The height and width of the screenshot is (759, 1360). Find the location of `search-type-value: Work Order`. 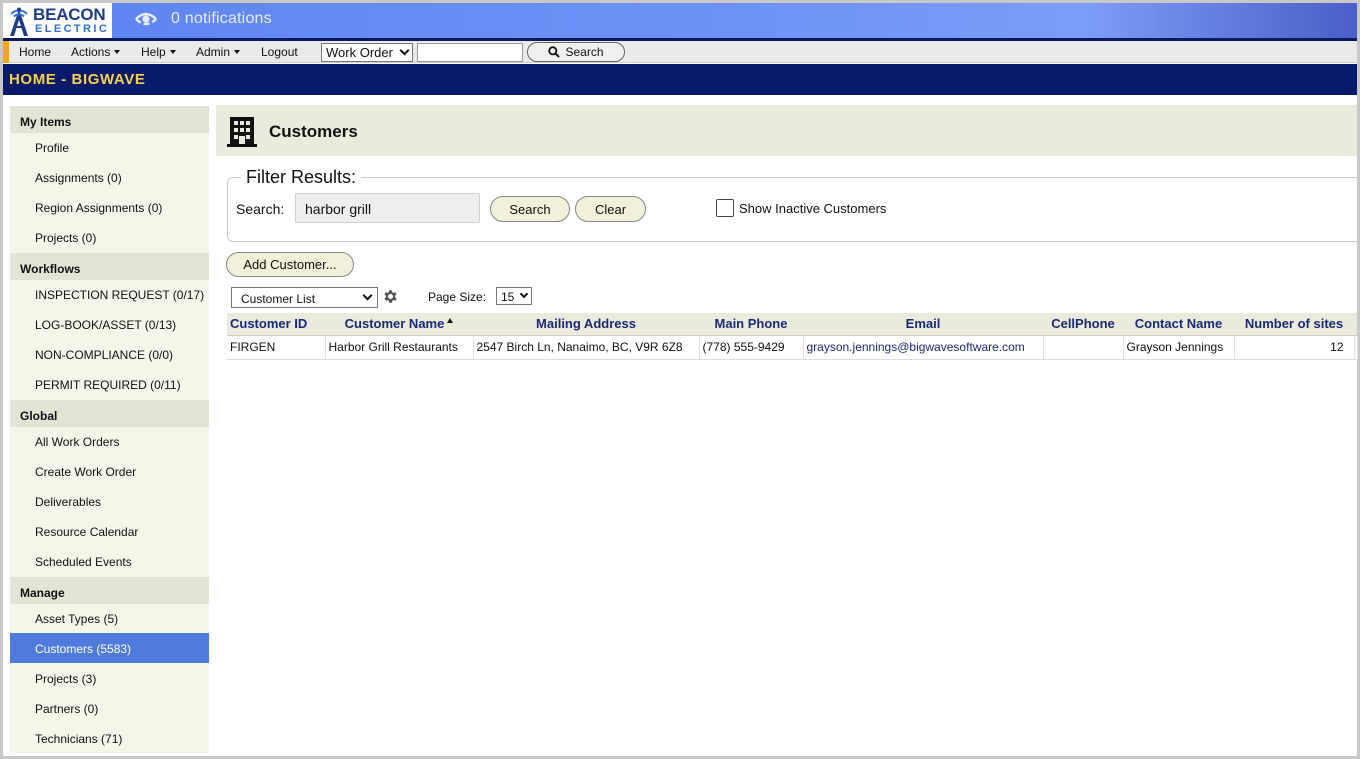

search-type-value: Work Order is located at coordinates (359, 52).